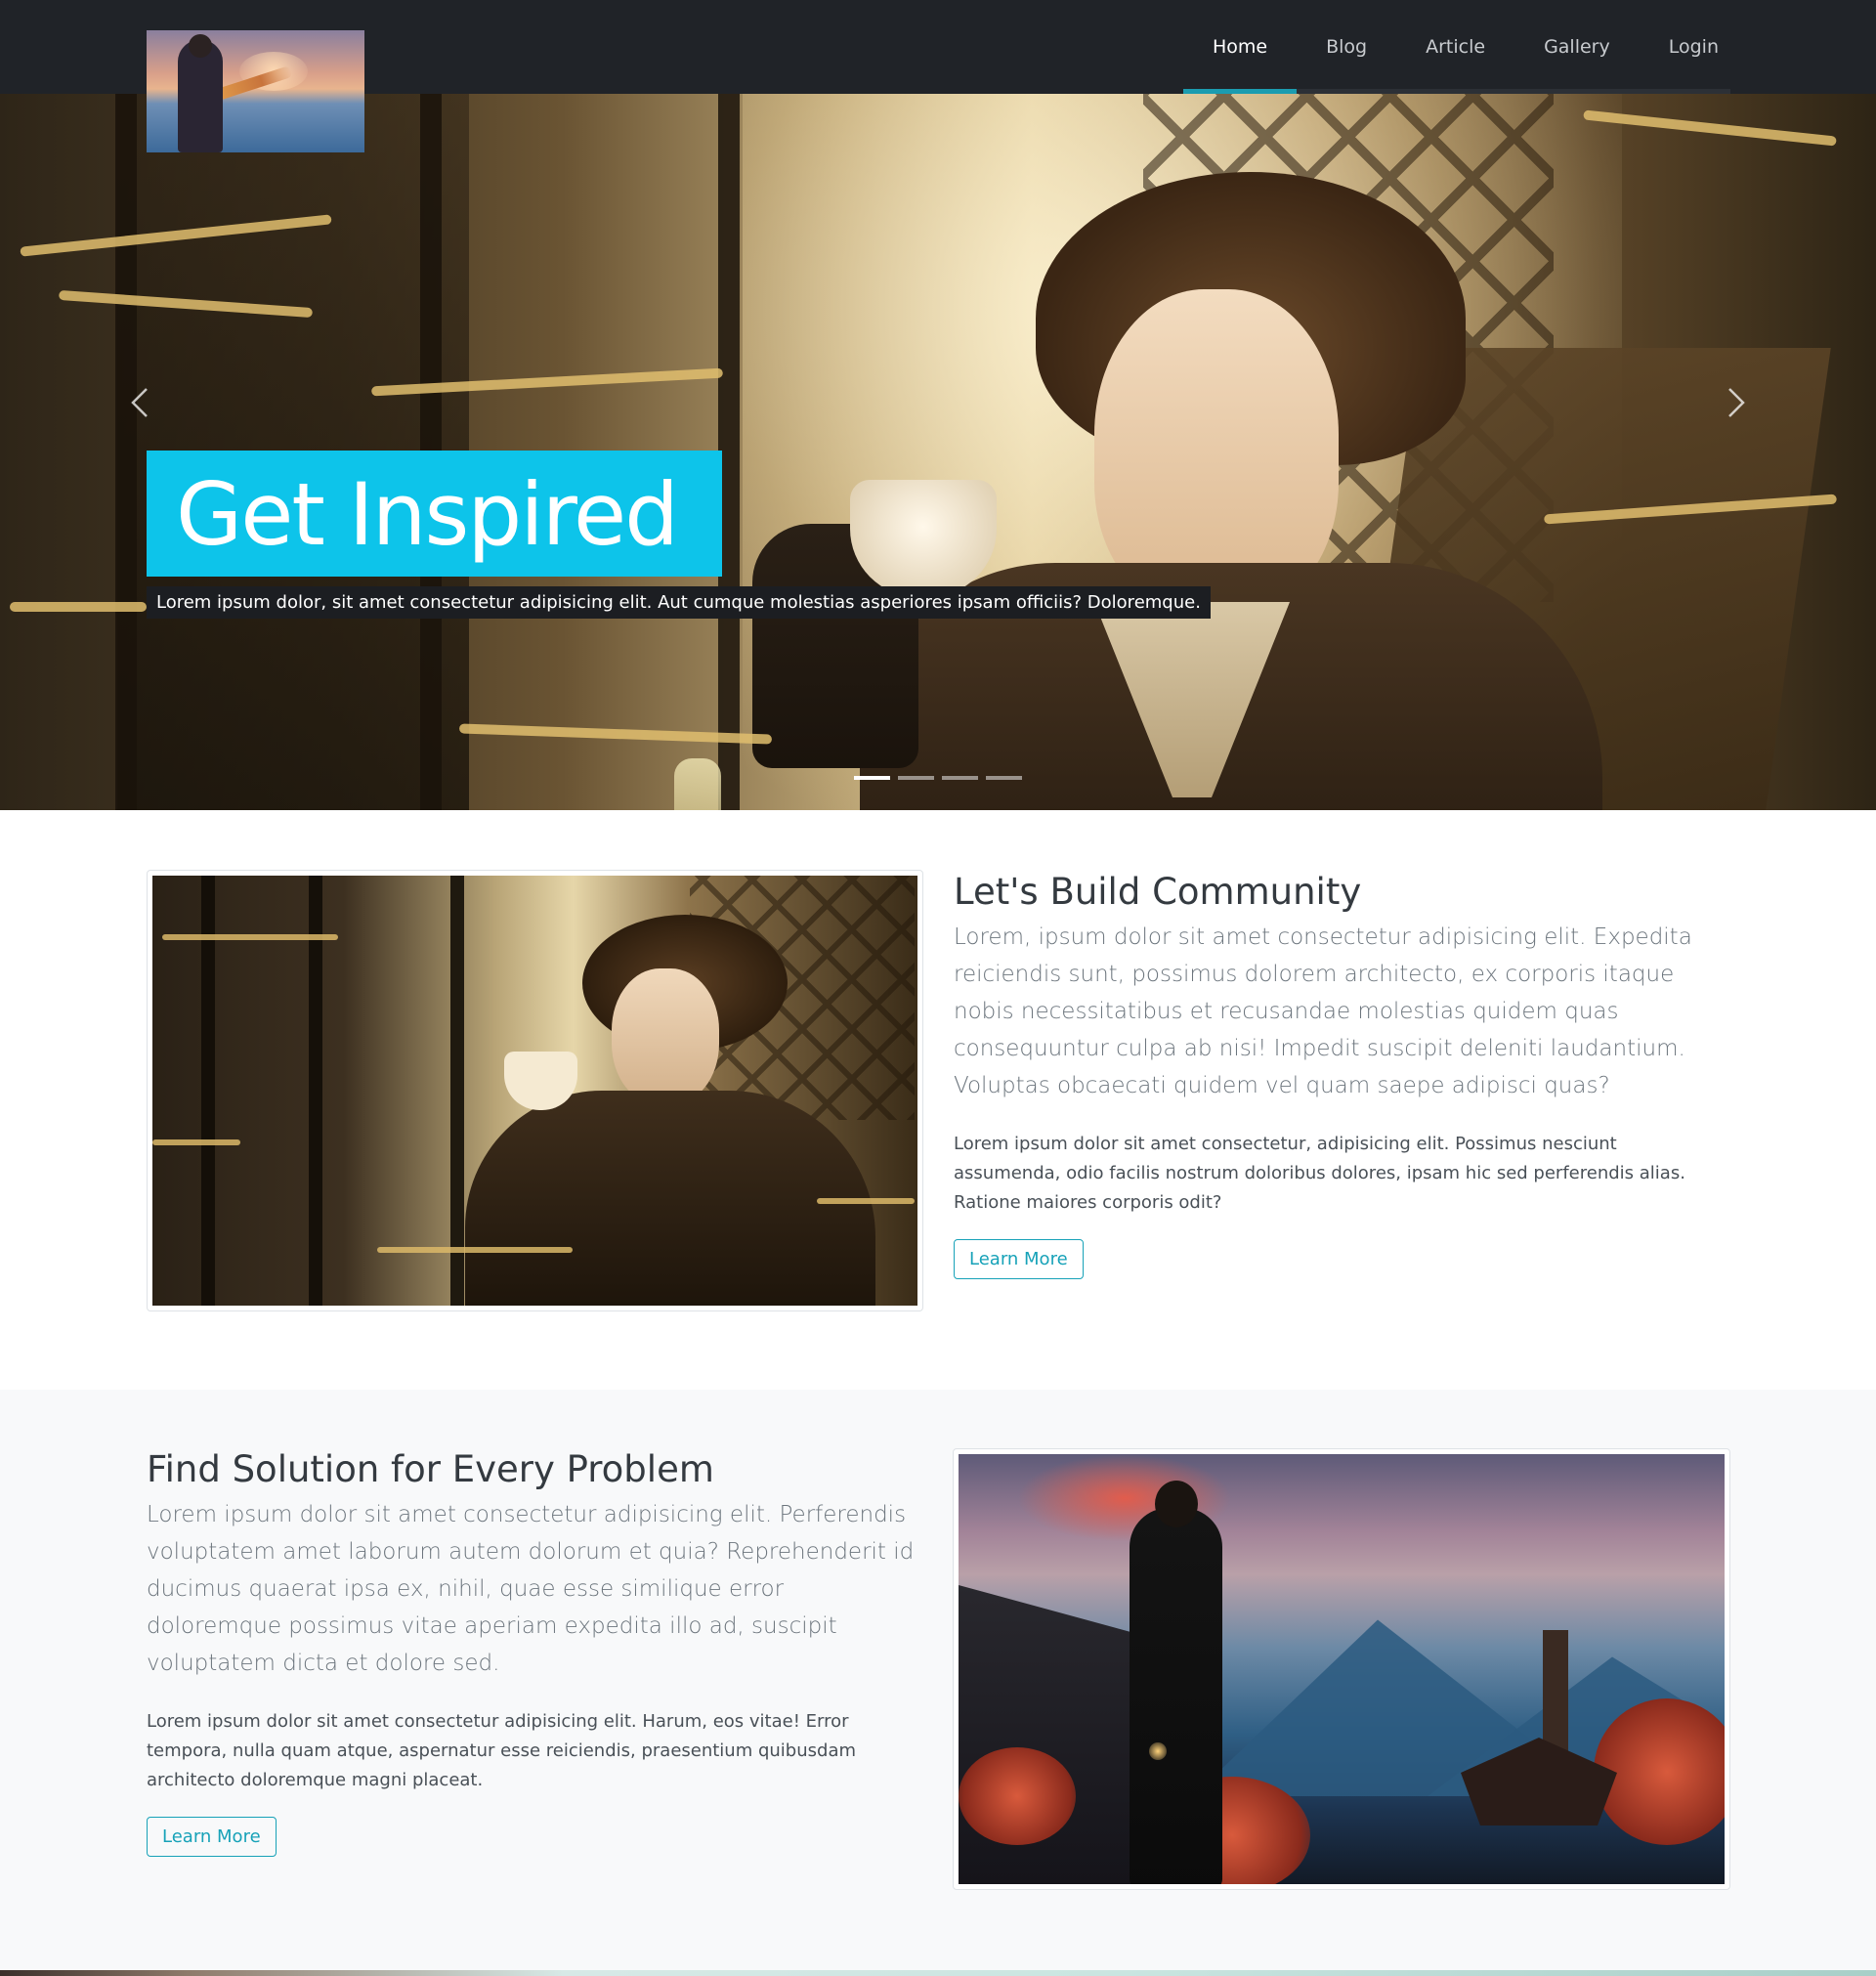 The height and width of the screenshot is (1976, 1876). Describe the element at coordinates (938, 1973) in the screenshot. I see `next-section-edge` at that location.